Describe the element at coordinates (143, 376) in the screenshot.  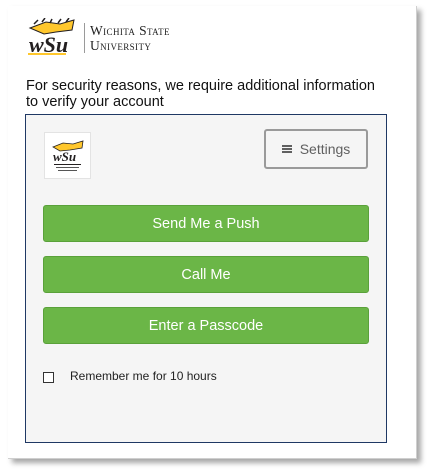
I see `remember-me-label: Remember me for 10 hours` at that location.